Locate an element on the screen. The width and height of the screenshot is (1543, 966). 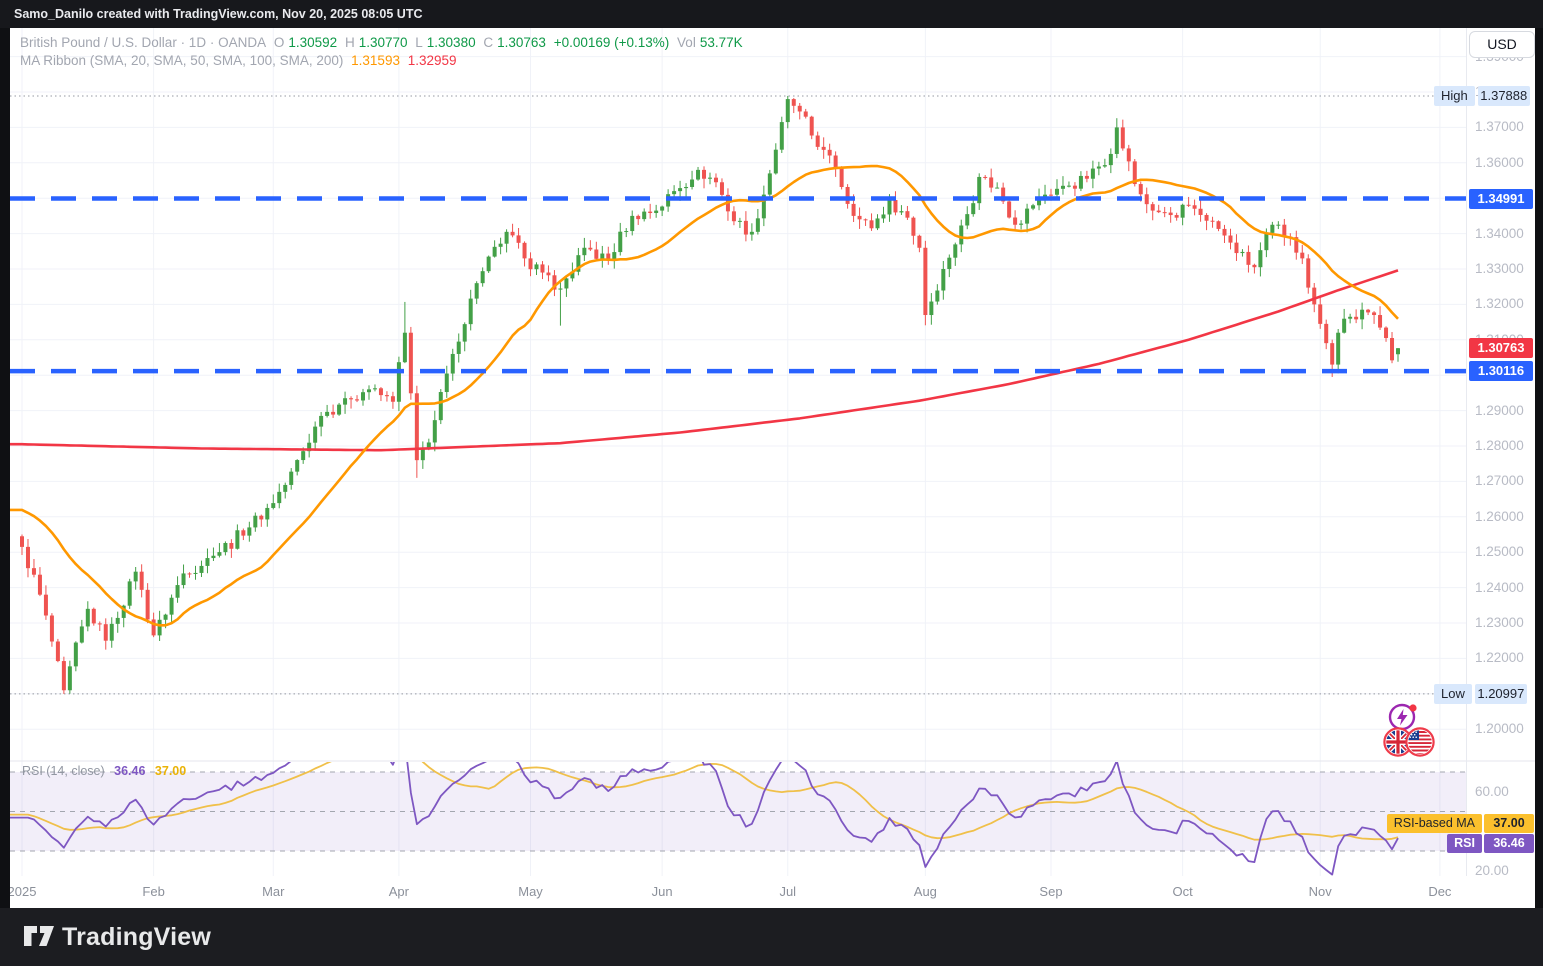
time-axis-label: May is located at coordinates (530, 891).